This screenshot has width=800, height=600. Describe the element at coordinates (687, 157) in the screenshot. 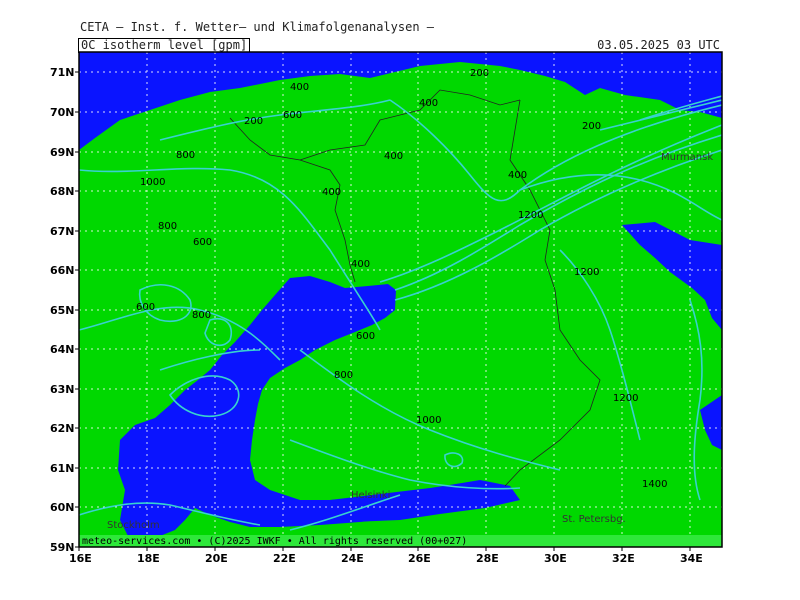

I see `city-label-murmansk: Murmansk` at that location.